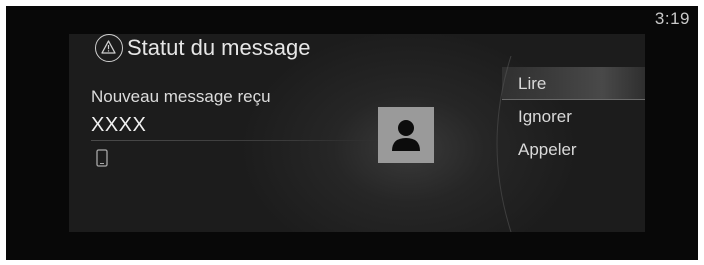 The width and height of the screenshot is (704, 265). What do you see at coordinates (573, 83) in the screenshot?
I see `menu-item-lire: Lire` at bounding box center [573, 83].